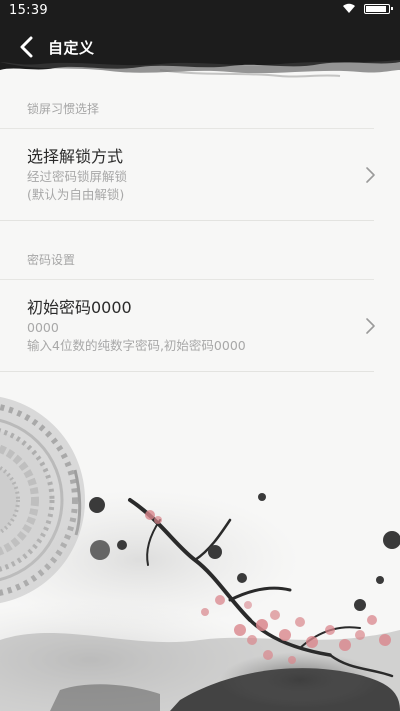  I want to click on title-bar: 自定义, so click(200, 47).